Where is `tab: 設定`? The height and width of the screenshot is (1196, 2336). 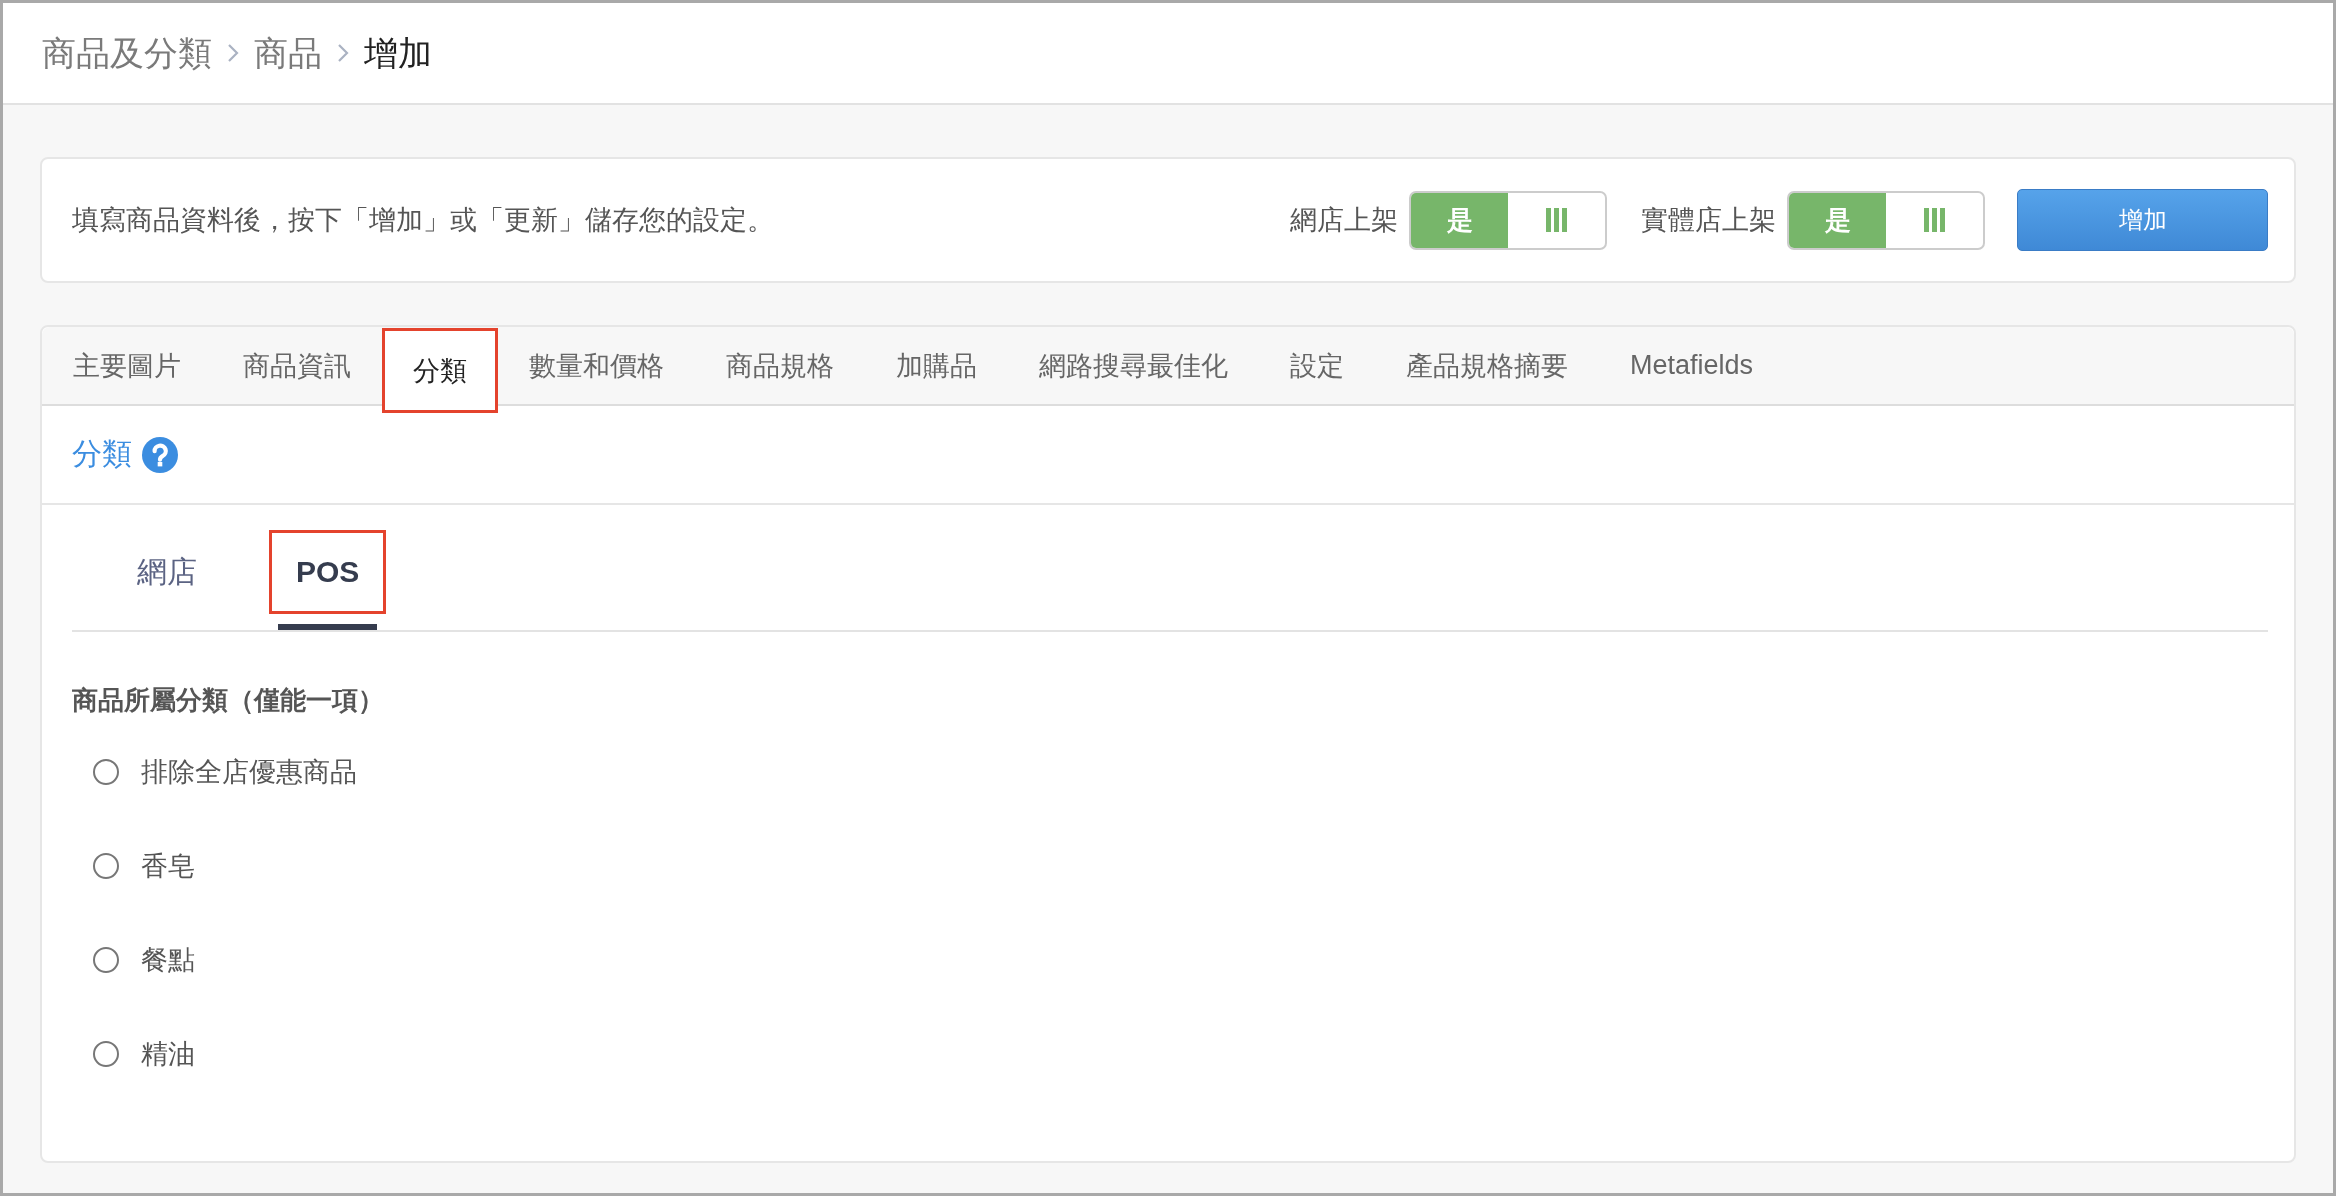
tab: 設定 is located at coordinates (1317, 365).